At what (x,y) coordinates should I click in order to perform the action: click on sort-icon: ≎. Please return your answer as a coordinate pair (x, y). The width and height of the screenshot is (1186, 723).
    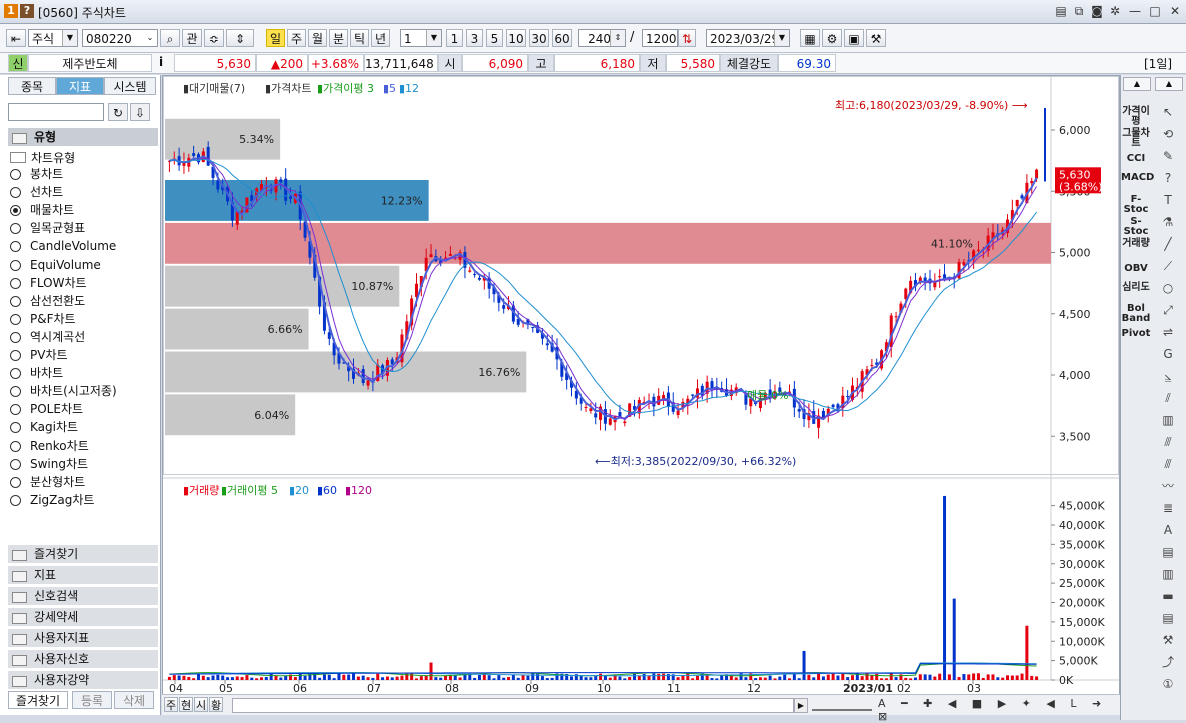
    Looking at the image, I should click on (214, 38).